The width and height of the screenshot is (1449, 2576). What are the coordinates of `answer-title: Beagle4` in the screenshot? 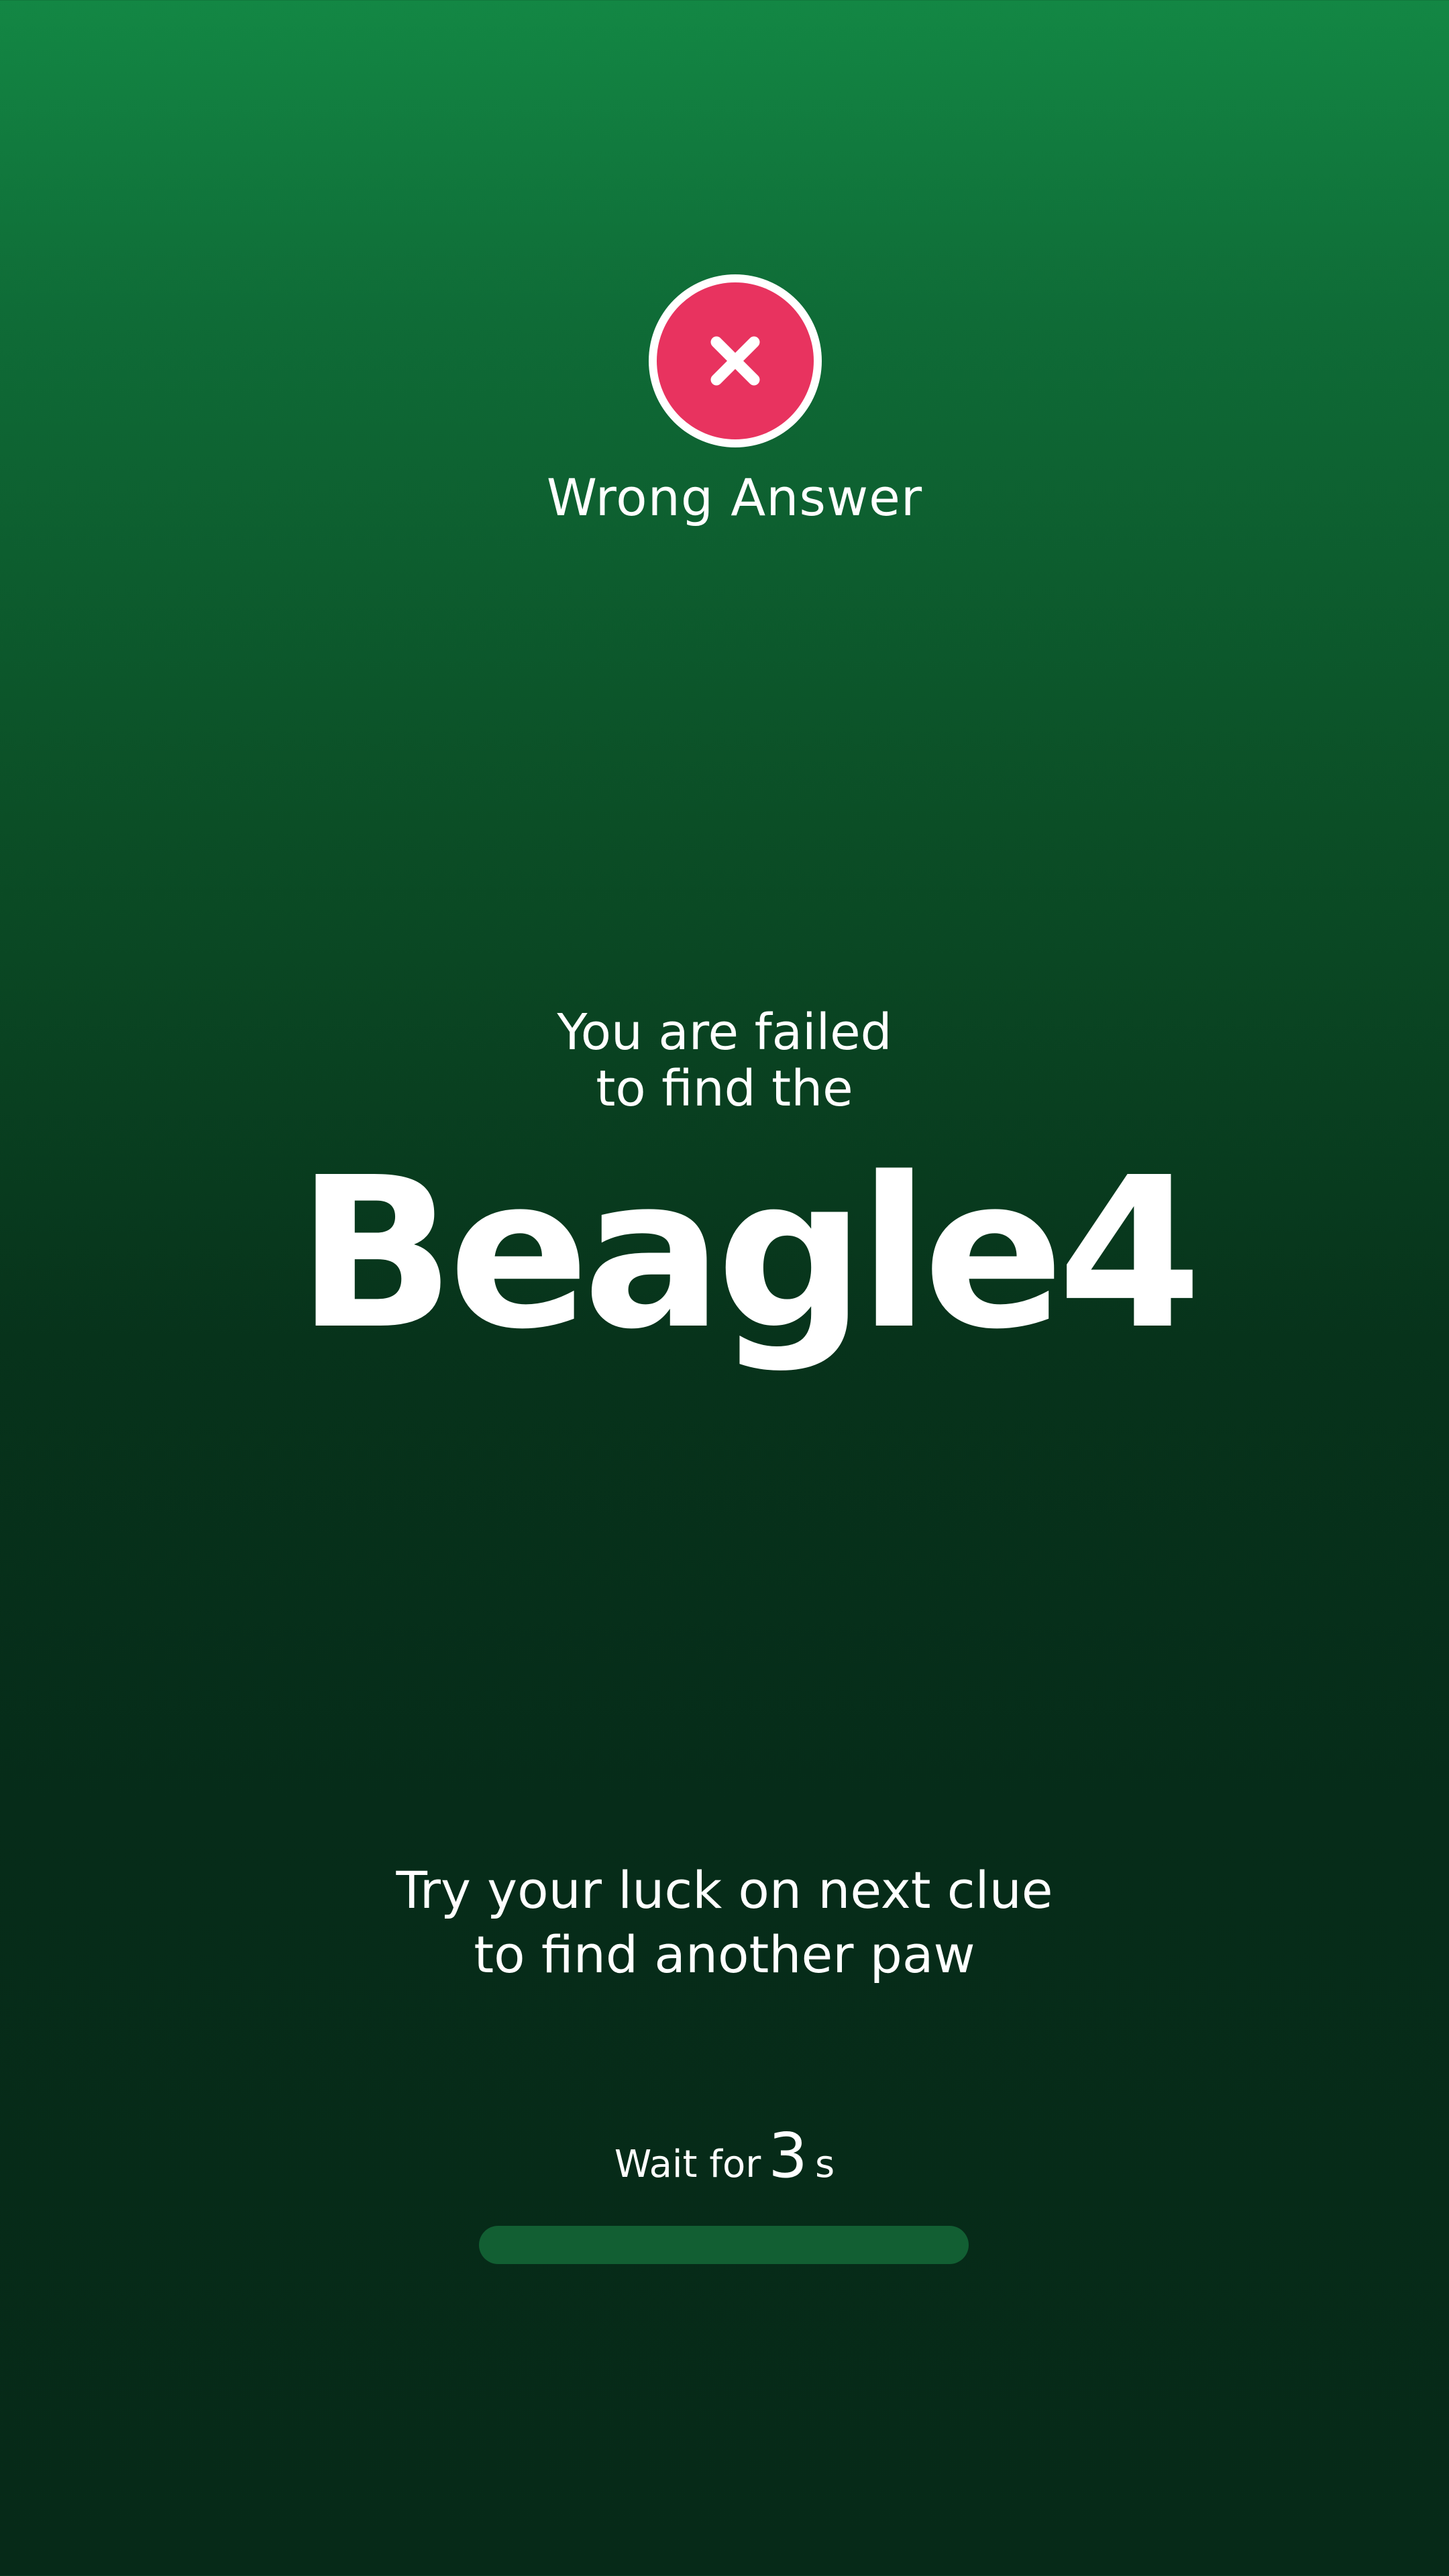 It's located at (749, 1254).